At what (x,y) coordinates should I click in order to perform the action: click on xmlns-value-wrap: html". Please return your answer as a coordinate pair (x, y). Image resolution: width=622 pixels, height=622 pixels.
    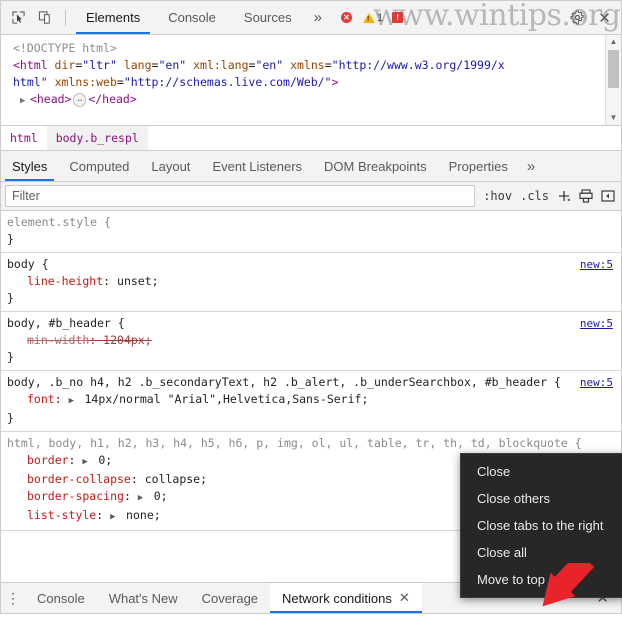
    Looking at the image, I should click on (30, 82).